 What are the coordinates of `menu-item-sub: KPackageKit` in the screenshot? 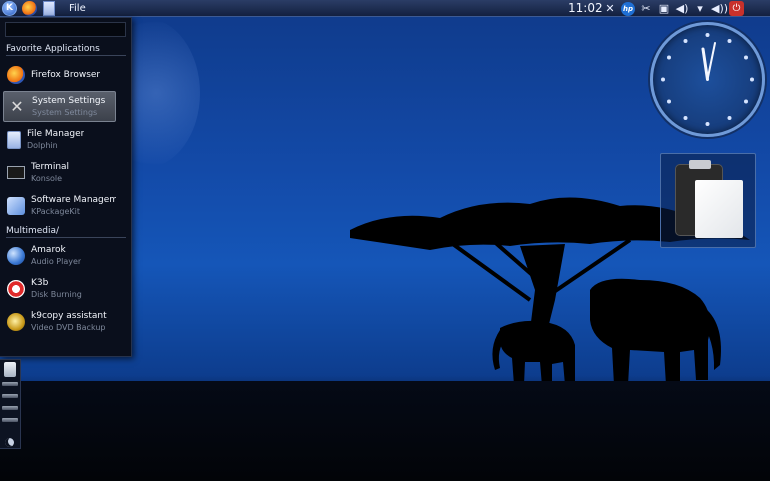 It's located at (56, 211).